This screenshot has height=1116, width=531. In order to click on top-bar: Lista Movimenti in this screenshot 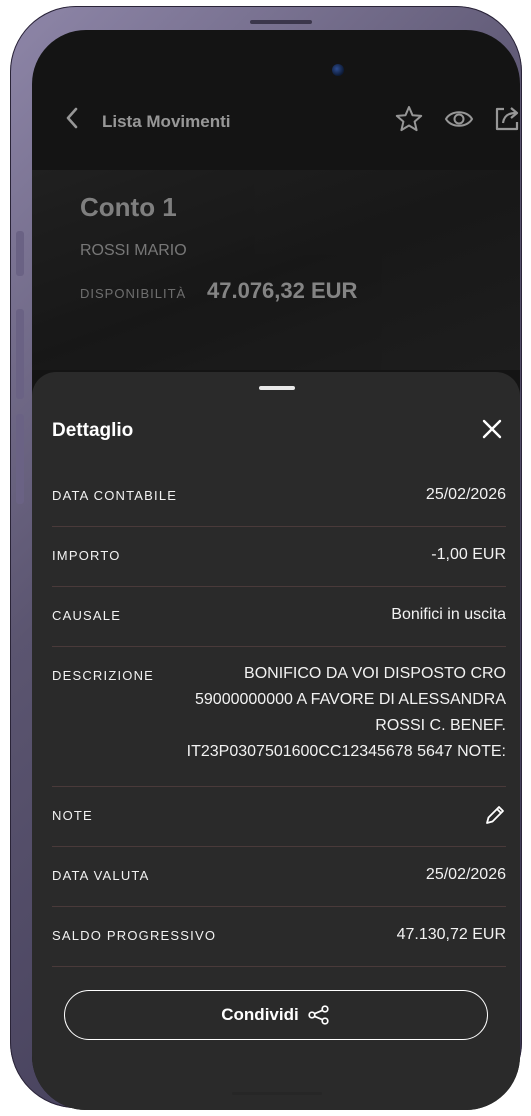, I will do `click(276, 117)`.